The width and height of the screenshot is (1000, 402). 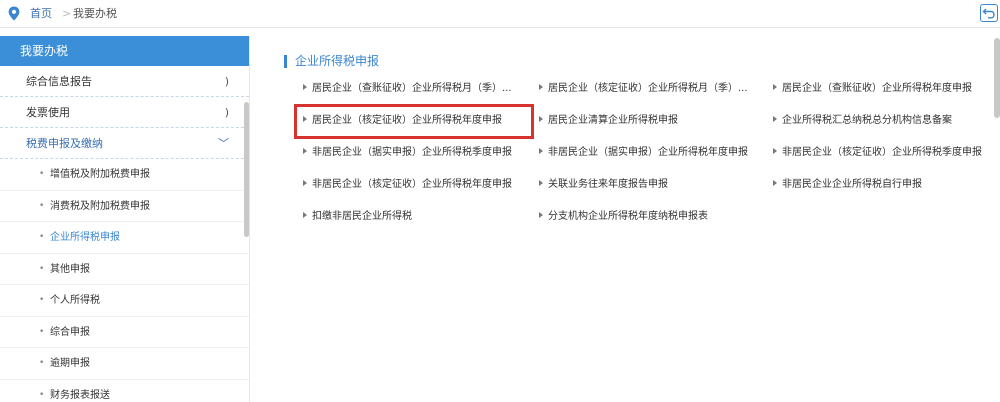 I want to click on sidebar-subitem-label: 综合申报, so click(x=70, y=332).